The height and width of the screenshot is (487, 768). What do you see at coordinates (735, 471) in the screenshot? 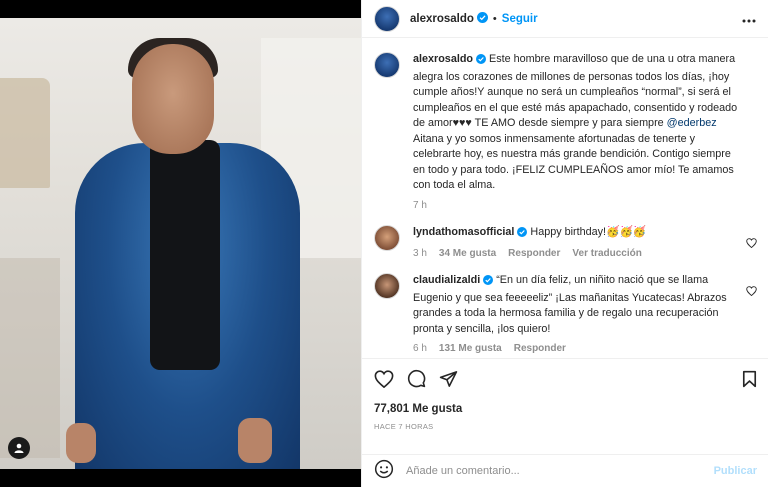
I see `publish-button: Publicar` at bounding box center [735, 471].